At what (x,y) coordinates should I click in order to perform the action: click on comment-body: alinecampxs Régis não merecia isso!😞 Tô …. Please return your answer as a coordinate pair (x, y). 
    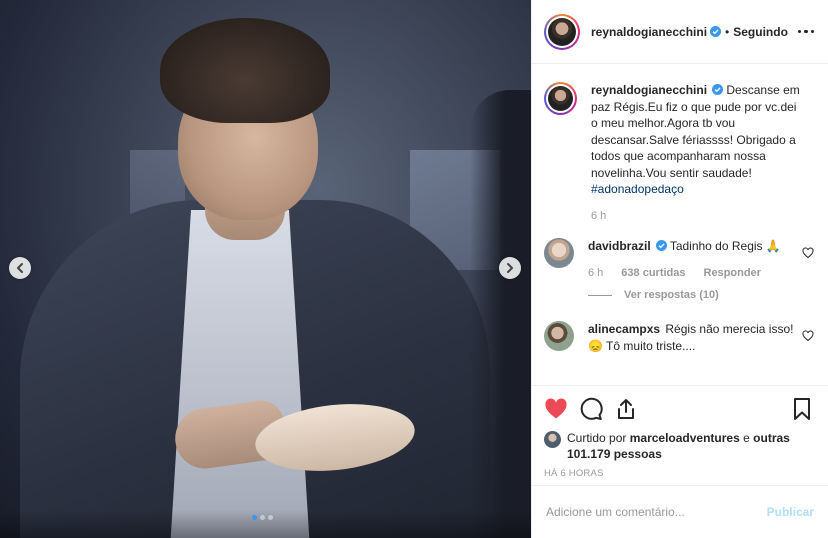
    Looking at the image, I should click on (695, 337).